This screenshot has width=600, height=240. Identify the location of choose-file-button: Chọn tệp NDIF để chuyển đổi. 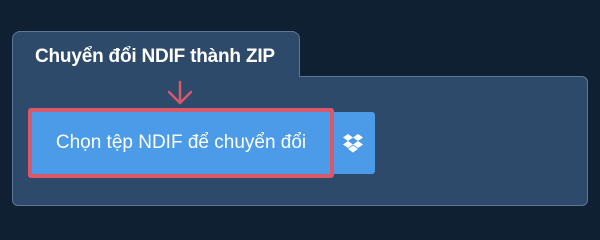
(181, 143).